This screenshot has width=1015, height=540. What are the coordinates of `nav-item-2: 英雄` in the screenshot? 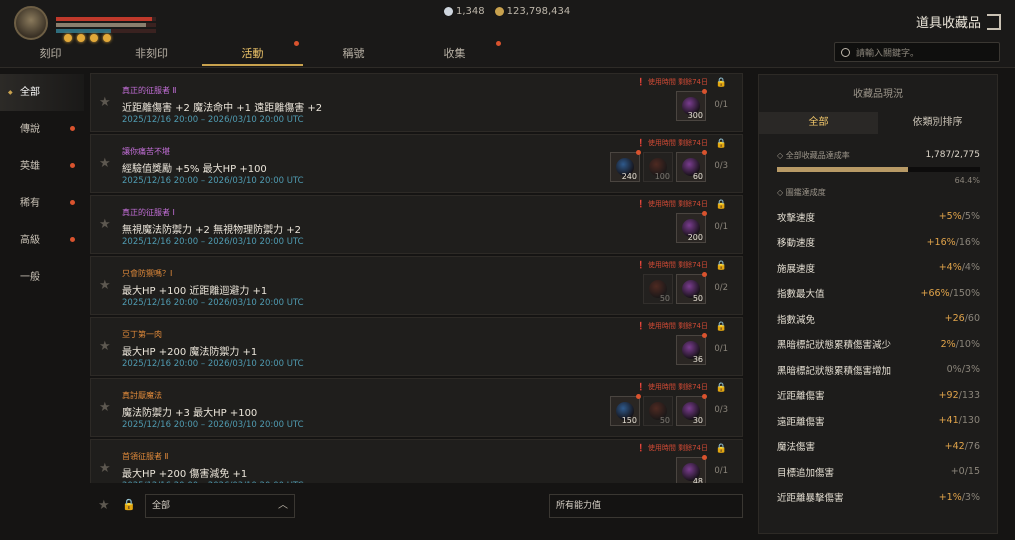 It's located at (42, 166).